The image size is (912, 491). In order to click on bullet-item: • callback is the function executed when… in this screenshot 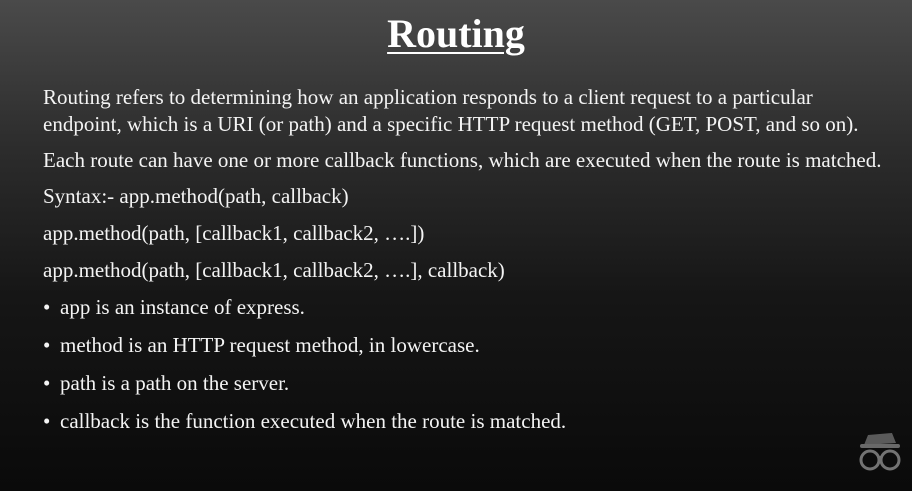, I will do `click(463, 421)`.